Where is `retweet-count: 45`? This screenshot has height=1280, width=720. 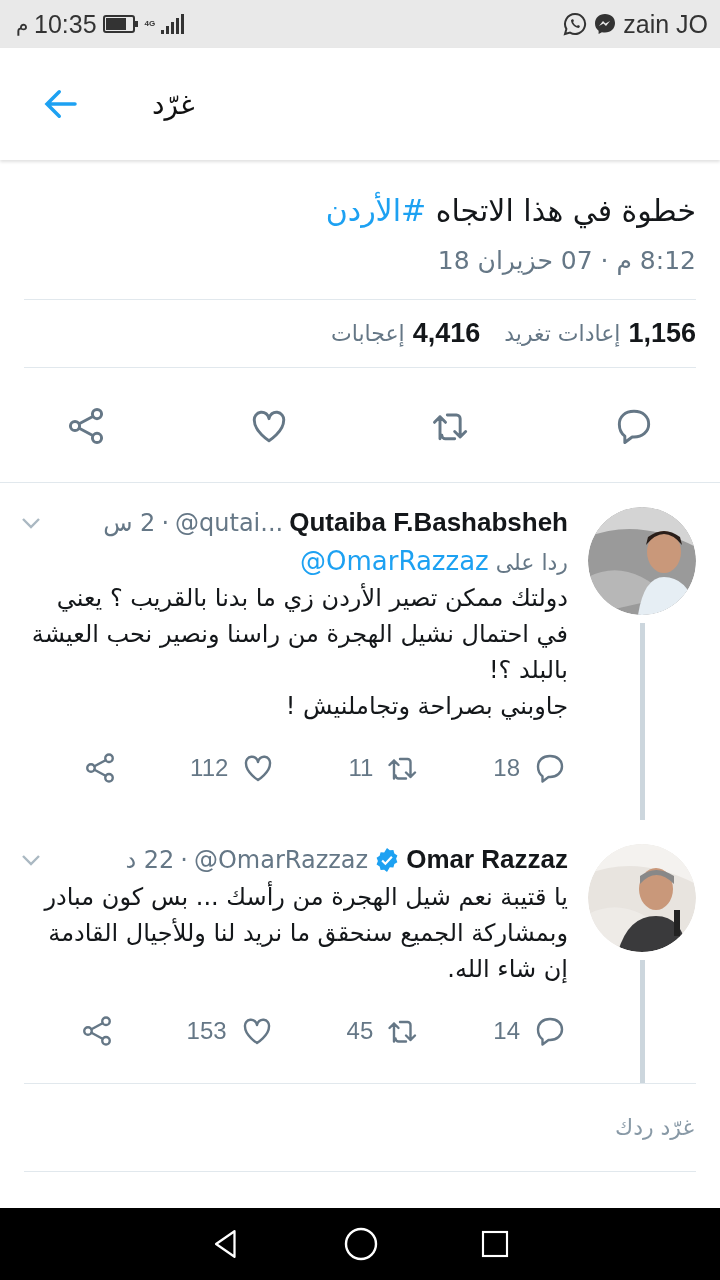
retweet-count: 45 is located at coordinates (360, 1031).